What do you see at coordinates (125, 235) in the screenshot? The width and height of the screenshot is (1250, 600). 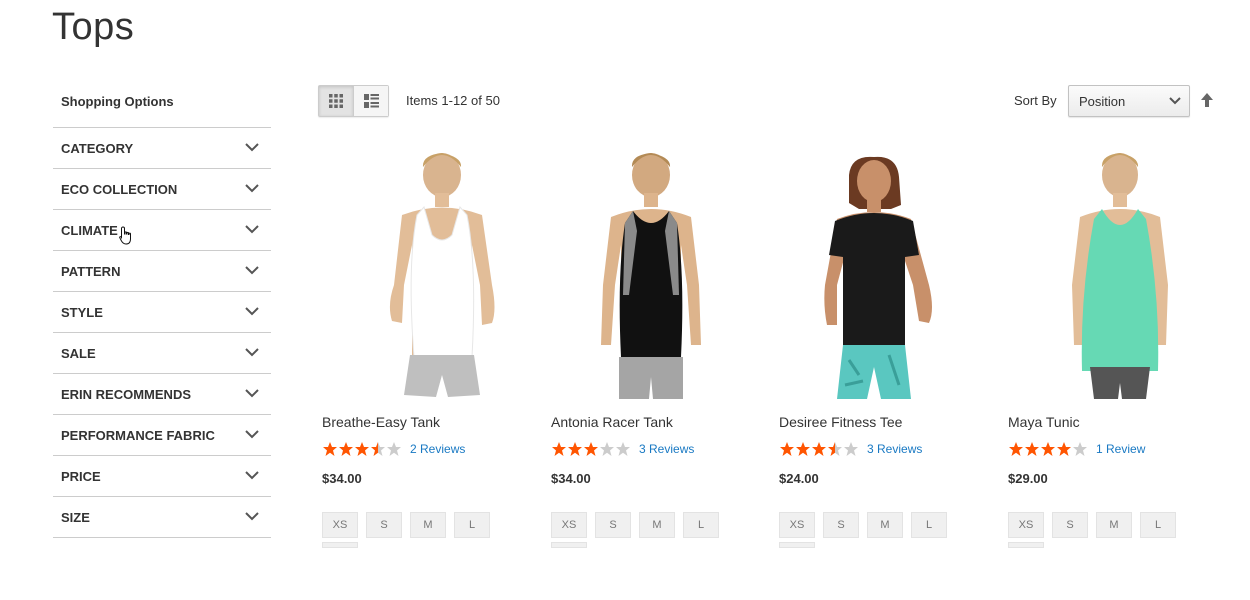 I see `hand-pointer-cursor-icon` at bounding box center [125, 235].